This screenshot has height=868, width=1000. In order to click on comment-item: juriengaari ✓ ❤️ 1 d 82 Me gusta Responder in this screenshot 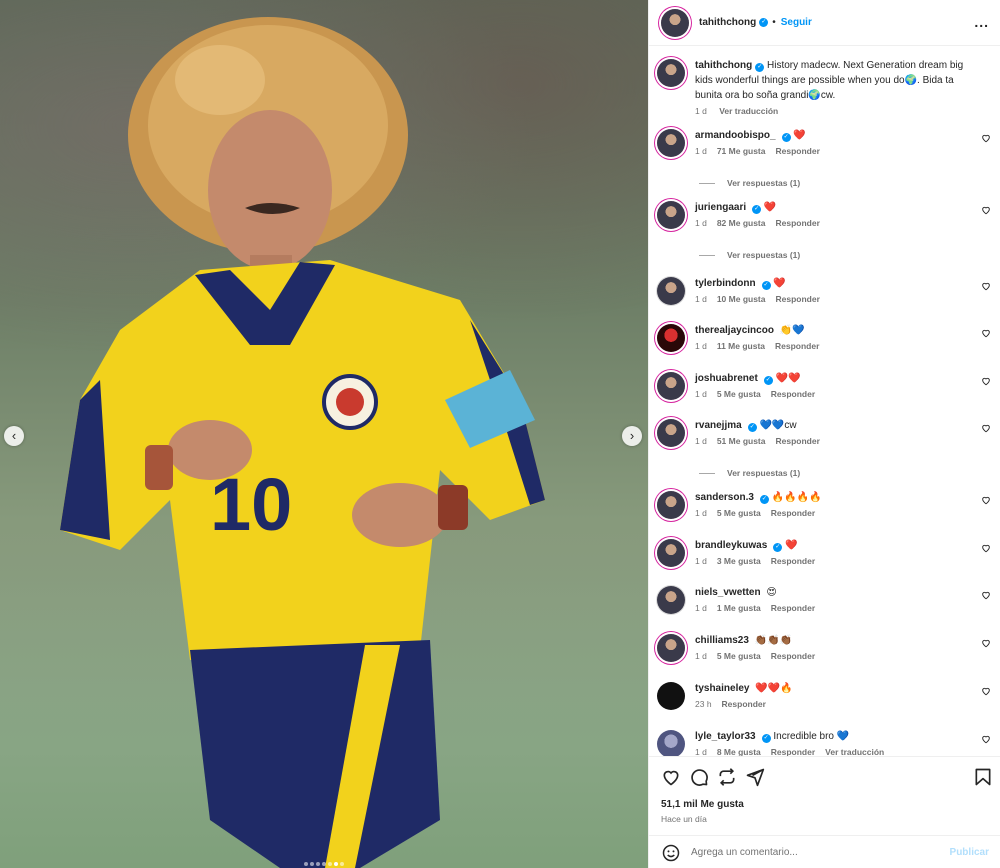, I will do `click(826, 215)`.